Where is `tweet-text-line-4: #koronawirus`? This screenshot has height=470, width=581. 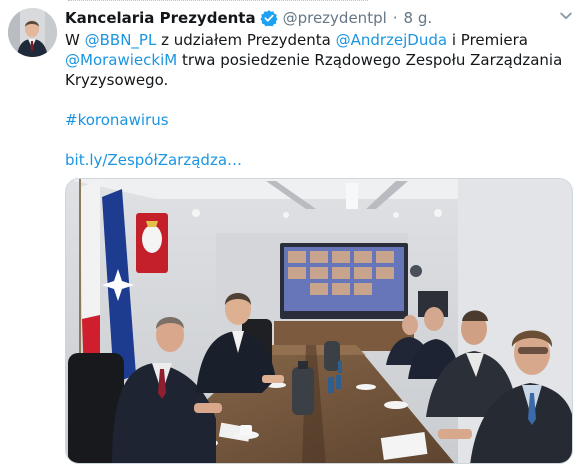 tweet-text-line-4: #koronawirus is located at coordinates (305, 120).